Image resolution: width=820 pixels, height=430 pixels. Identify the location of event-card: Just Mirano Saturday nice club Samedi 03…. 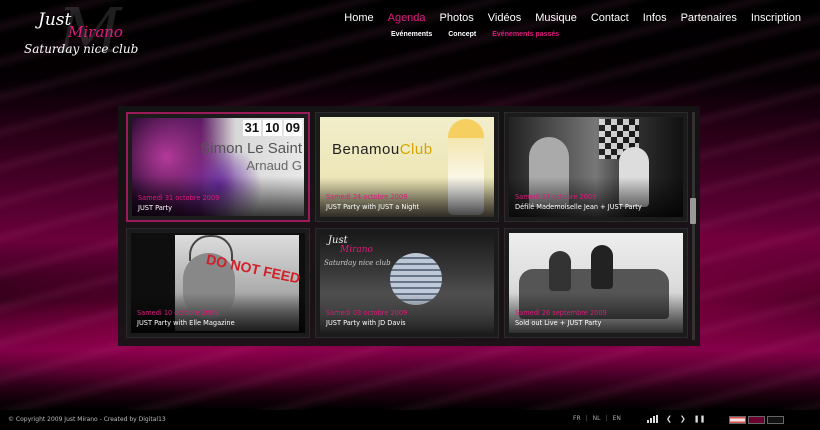
(407, 283).